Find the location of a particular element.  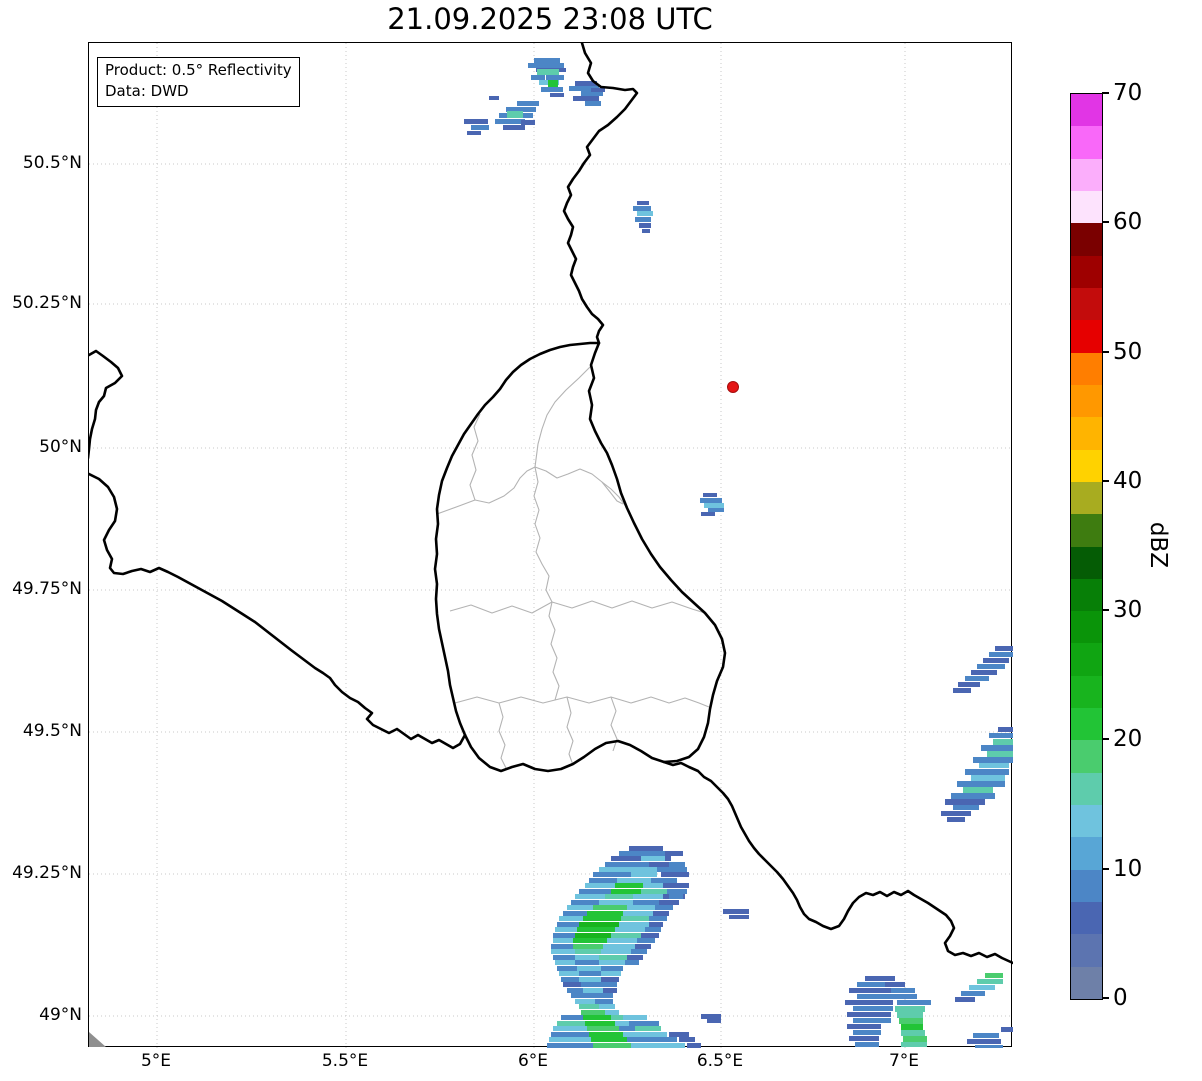

annotation-product-line: Product: 0.5° Reflectivity is located at coordinates (198, 70).